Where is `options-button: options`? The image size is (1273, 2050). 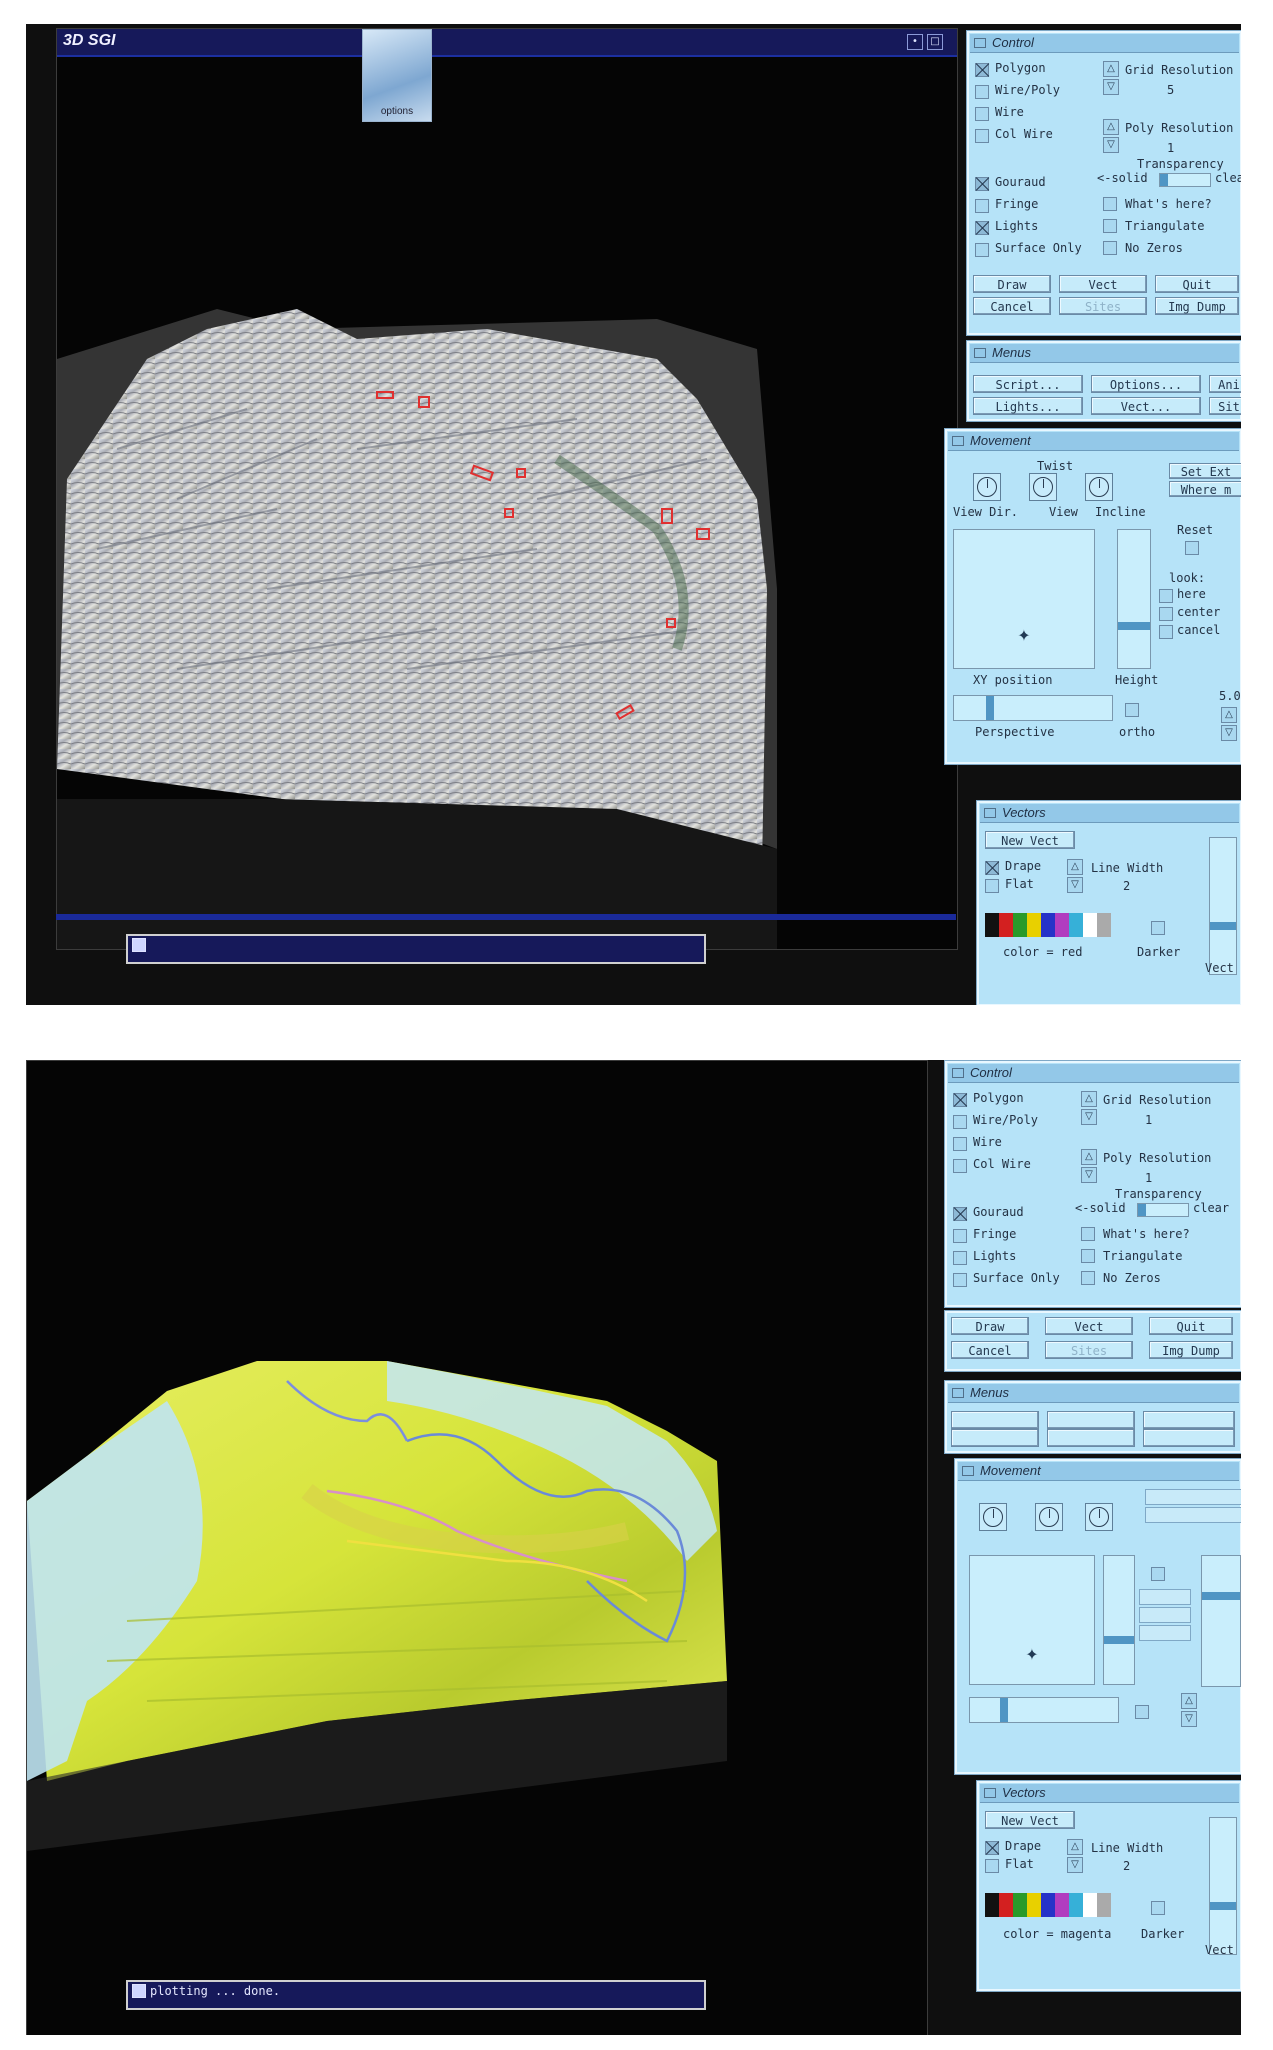
options-button: options is located at coordinates (397, 75).